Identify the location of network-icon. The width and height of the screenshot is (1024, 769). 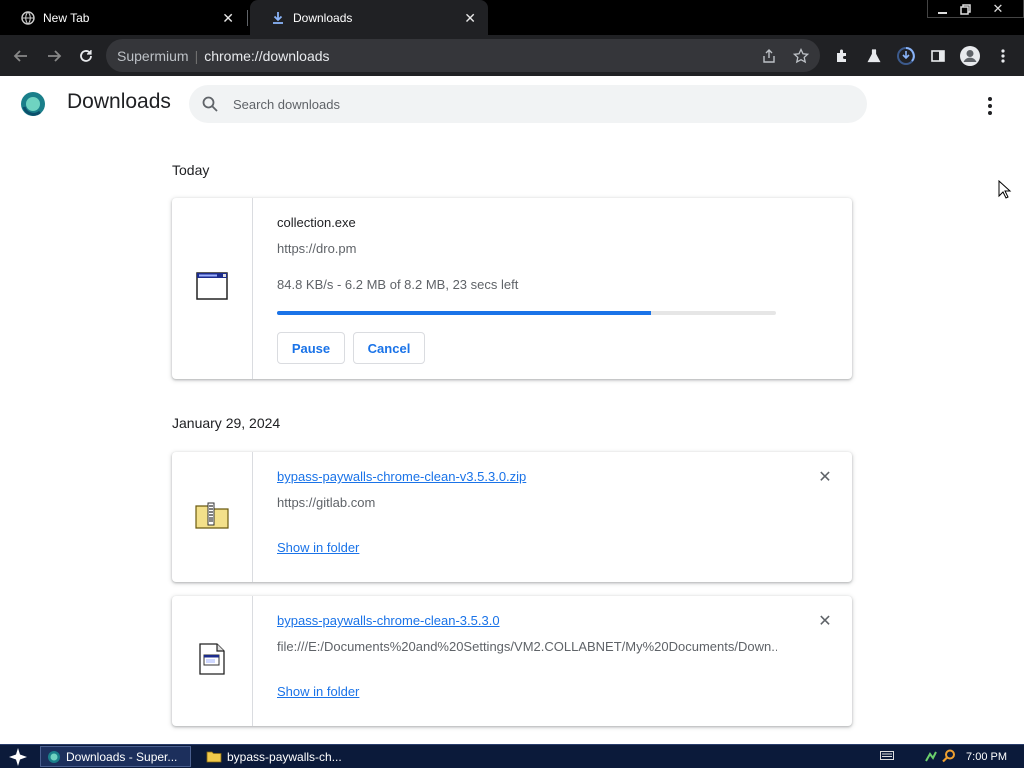
(931, 757).